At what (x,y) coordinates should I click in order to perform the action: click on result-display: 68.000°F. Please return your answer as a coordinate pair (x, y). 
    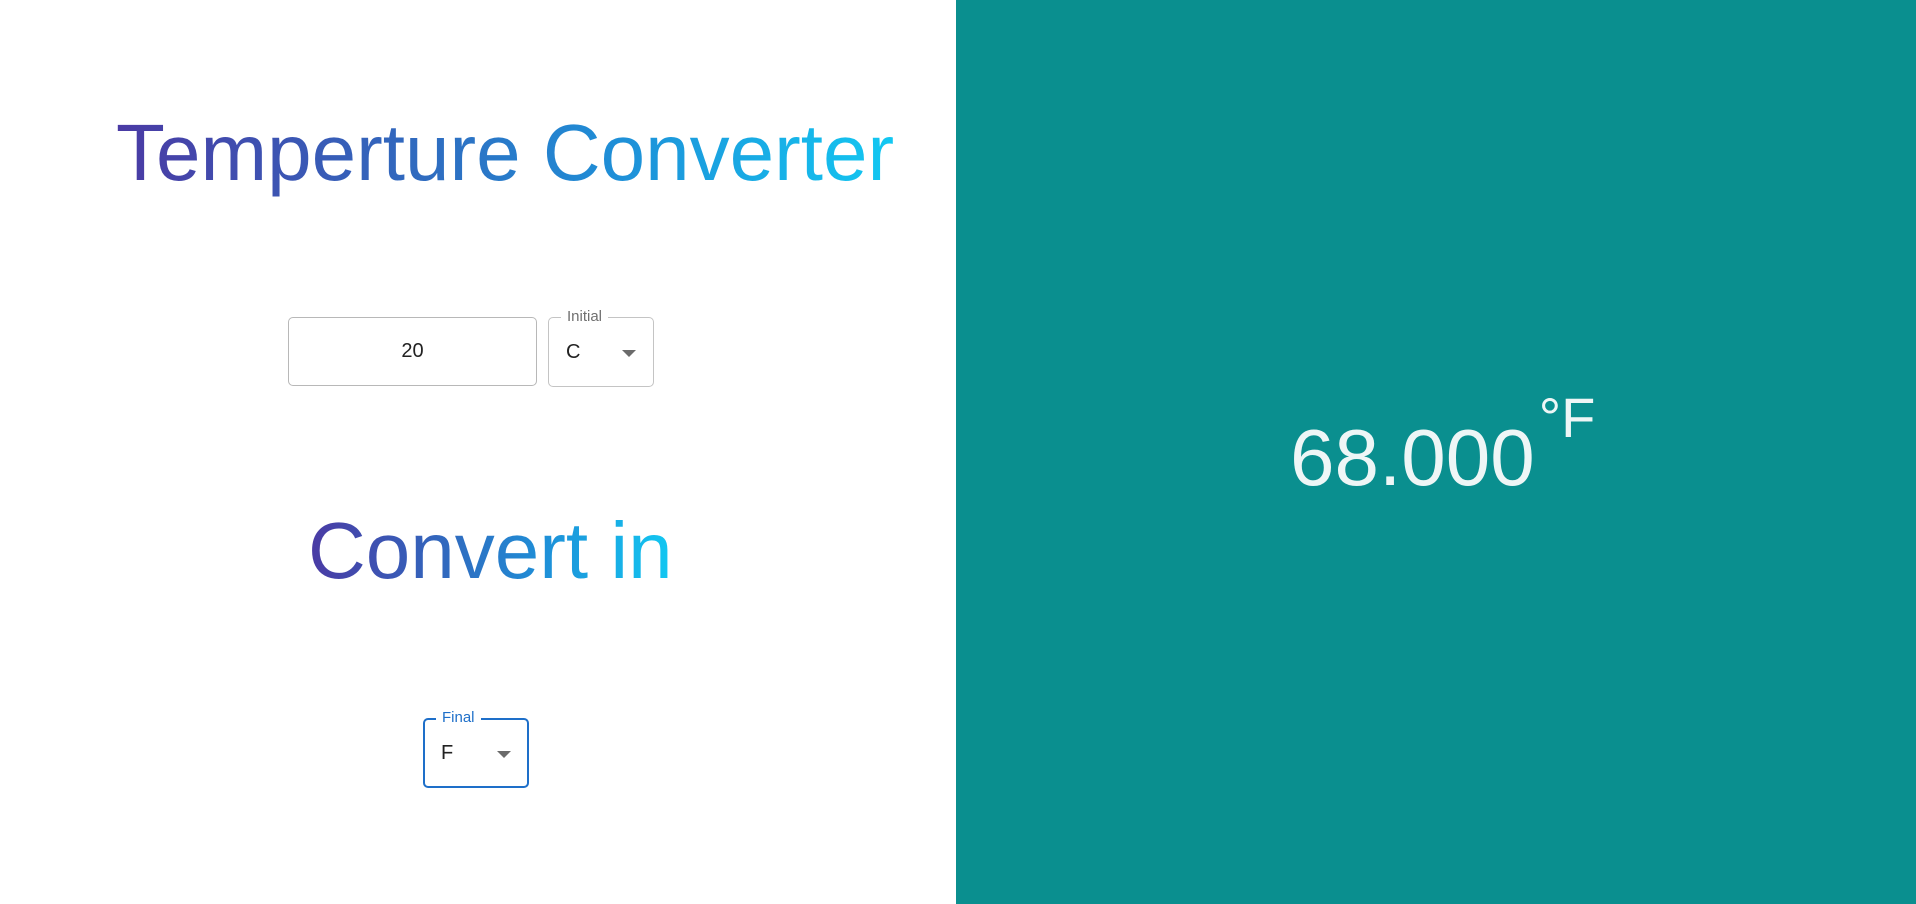
    Looking at the image, I should click on (1442, 451).